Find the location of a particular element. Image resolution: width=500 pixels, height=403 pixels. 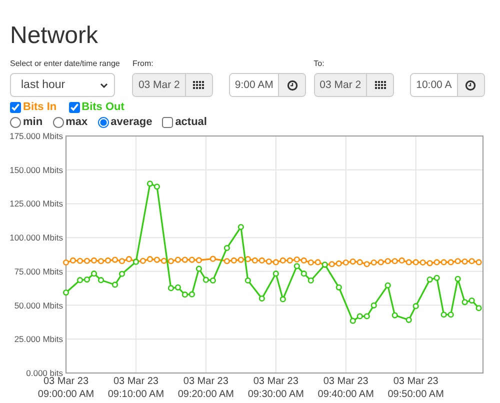

chevron-down-icon is located at coordinates (104, 85).